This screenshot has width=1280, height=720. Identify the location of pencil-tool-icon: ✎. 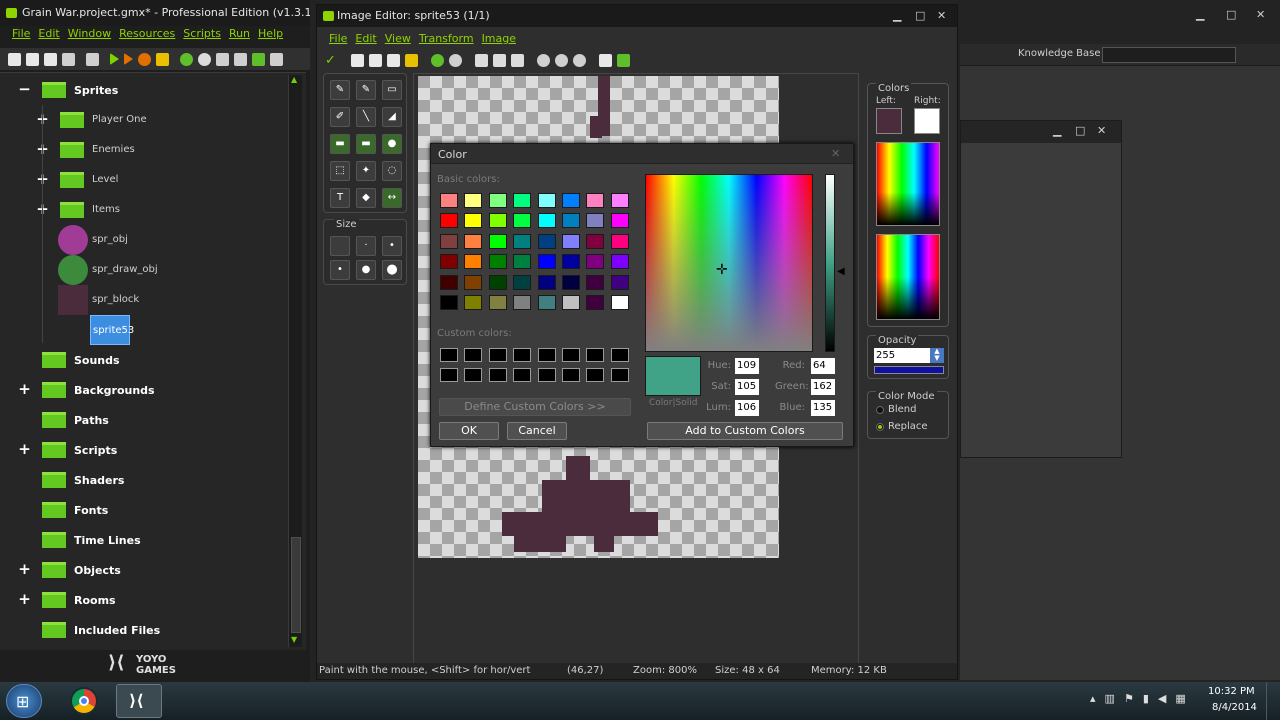
(340, 90).